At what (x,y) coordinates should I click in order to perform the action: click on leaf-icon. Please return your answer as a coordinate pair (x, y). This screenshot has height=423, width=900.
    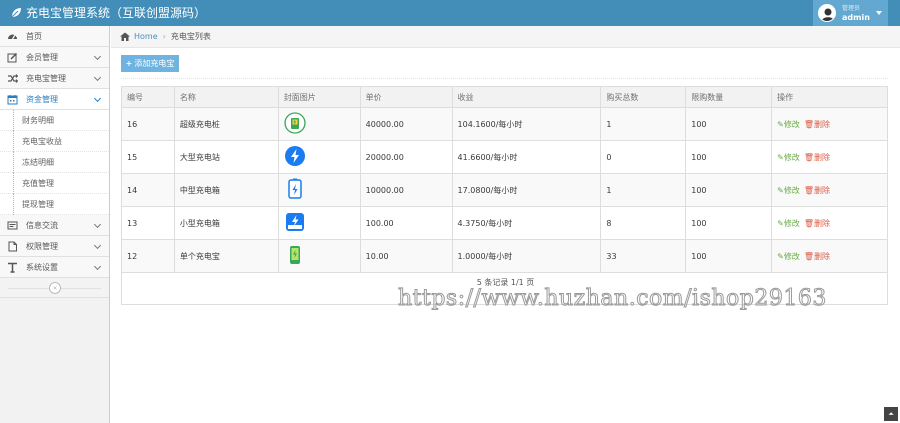
    Looking at the image, I should click on (16, 13).